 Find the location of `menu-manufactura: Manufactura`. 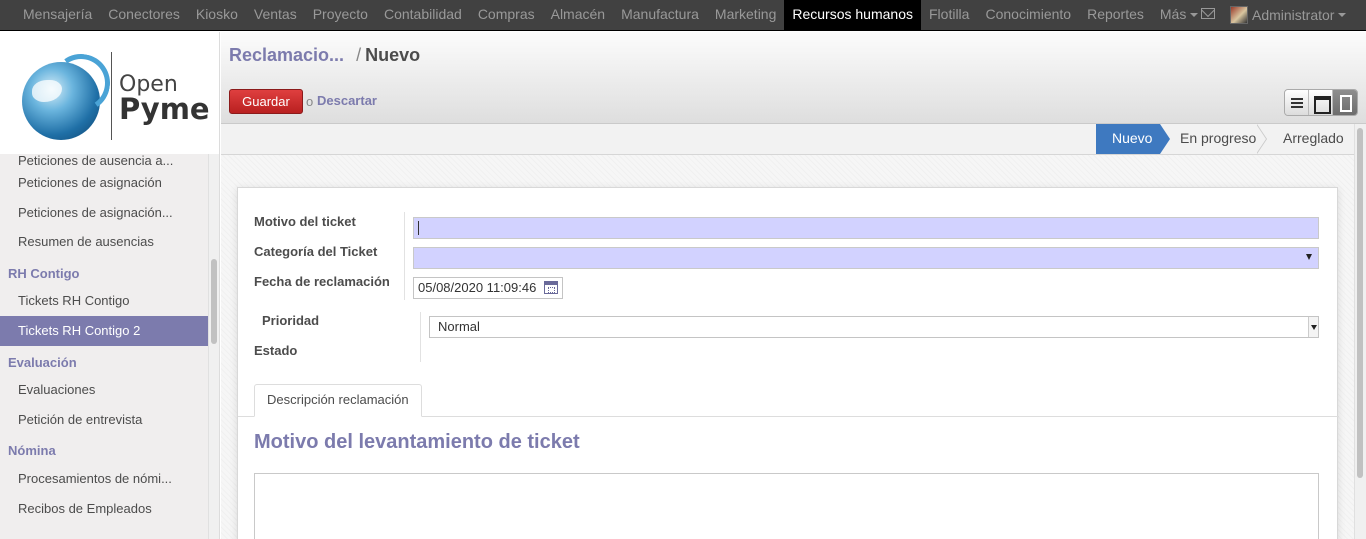

menu-manufactura: Manufactura is located at coordinates (660, 15).